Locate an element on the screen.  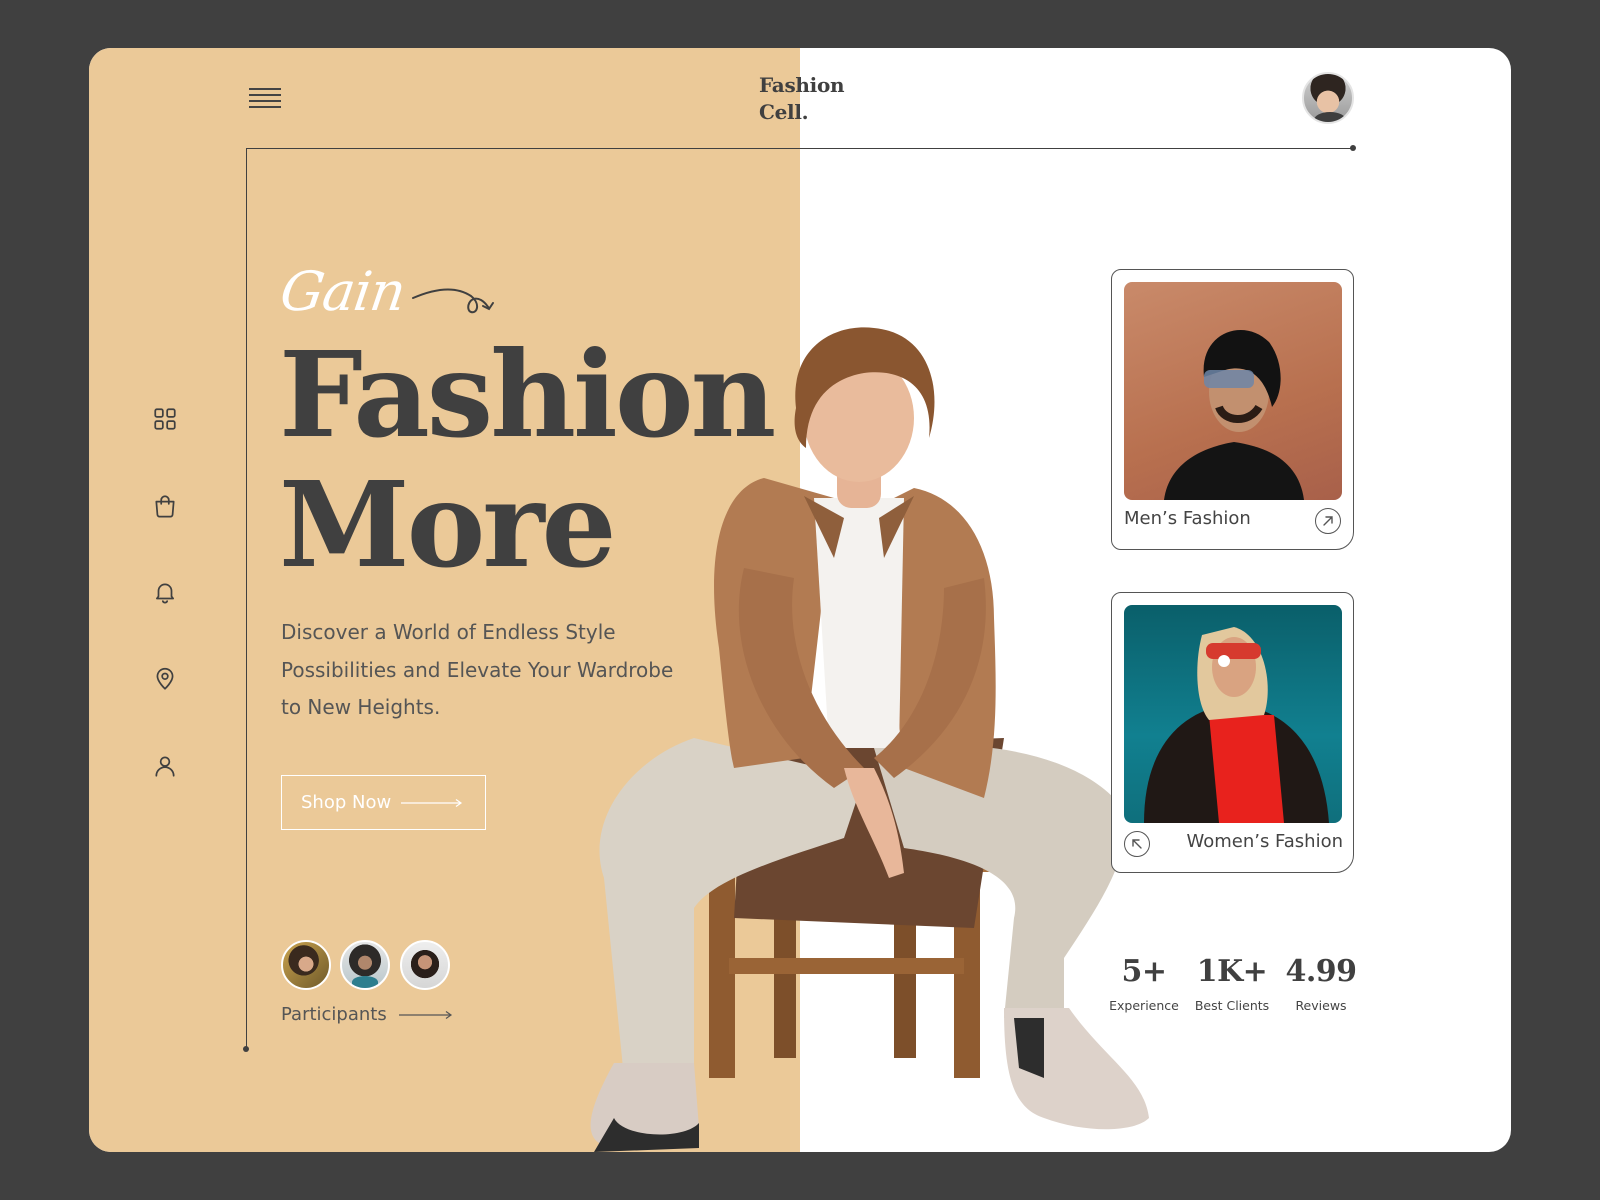
shopping-bag-icon is located at coordinates (165, 506).